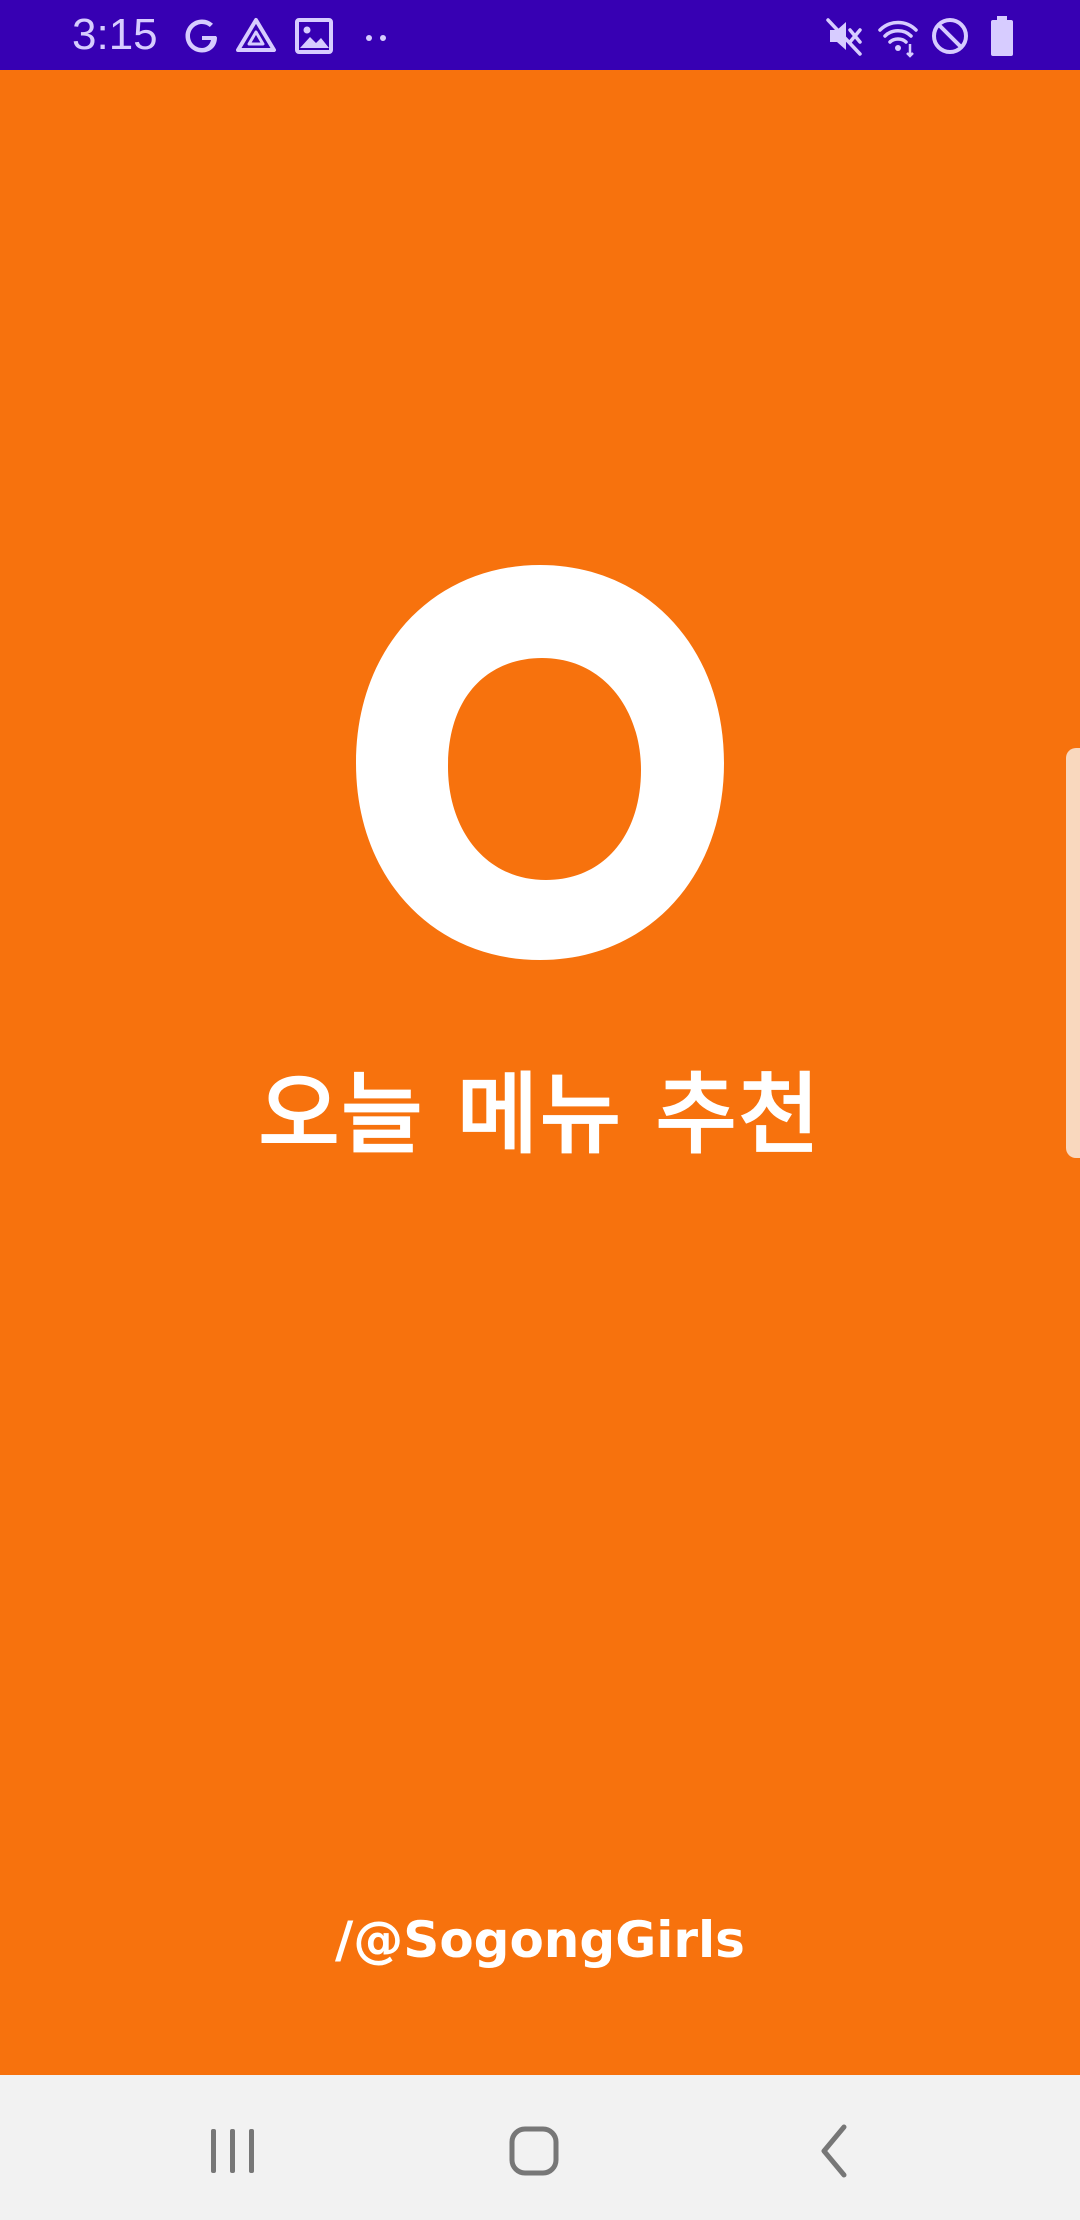  What do you see at coordinates (1073, 953) in the screenshot?
I see `edge-panel-handle` at bounding box center [1073, 953].